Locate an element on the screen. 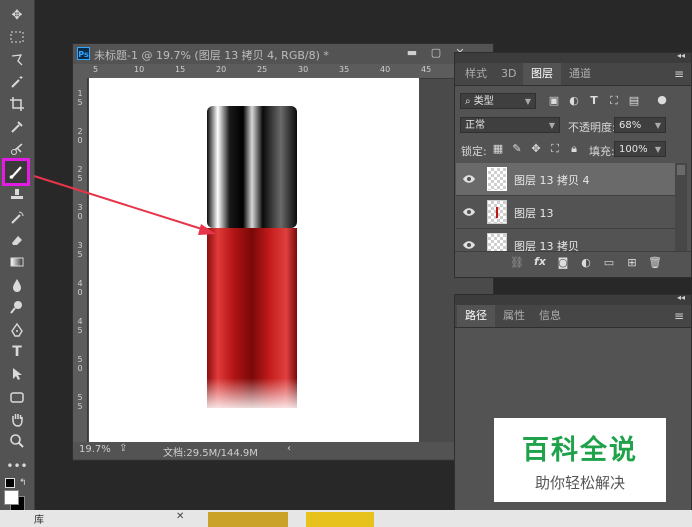 The height and width of the screenshot is (527, 692). layer-filter-select: ⌕ 类型 ▼ is located at coordinates (498, 101).